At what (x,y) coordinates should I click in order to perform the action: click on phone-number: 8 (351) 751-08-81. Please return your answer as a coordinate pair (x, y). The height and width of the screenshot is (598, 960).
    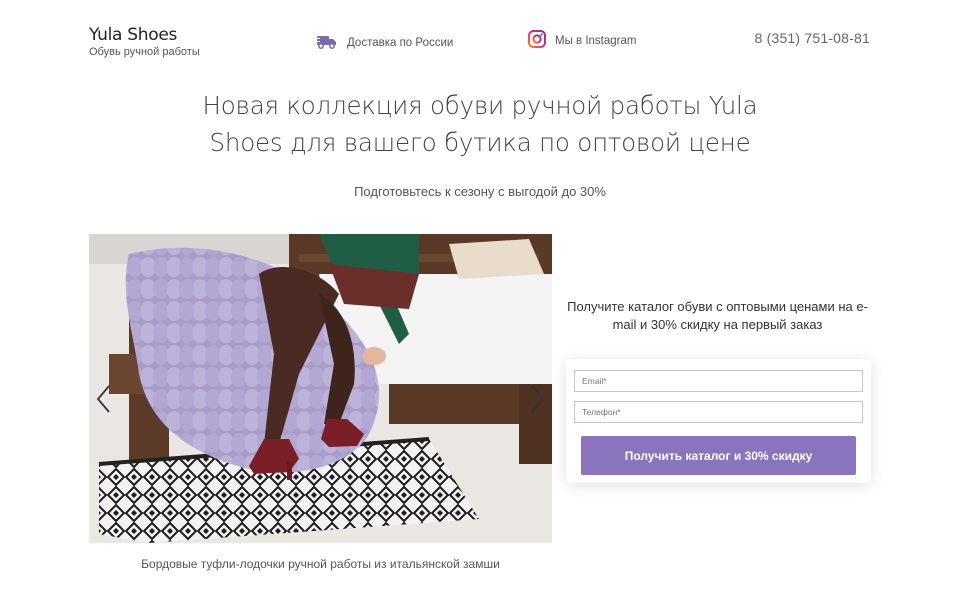
    Looking at the image, I should click on (812, 38).